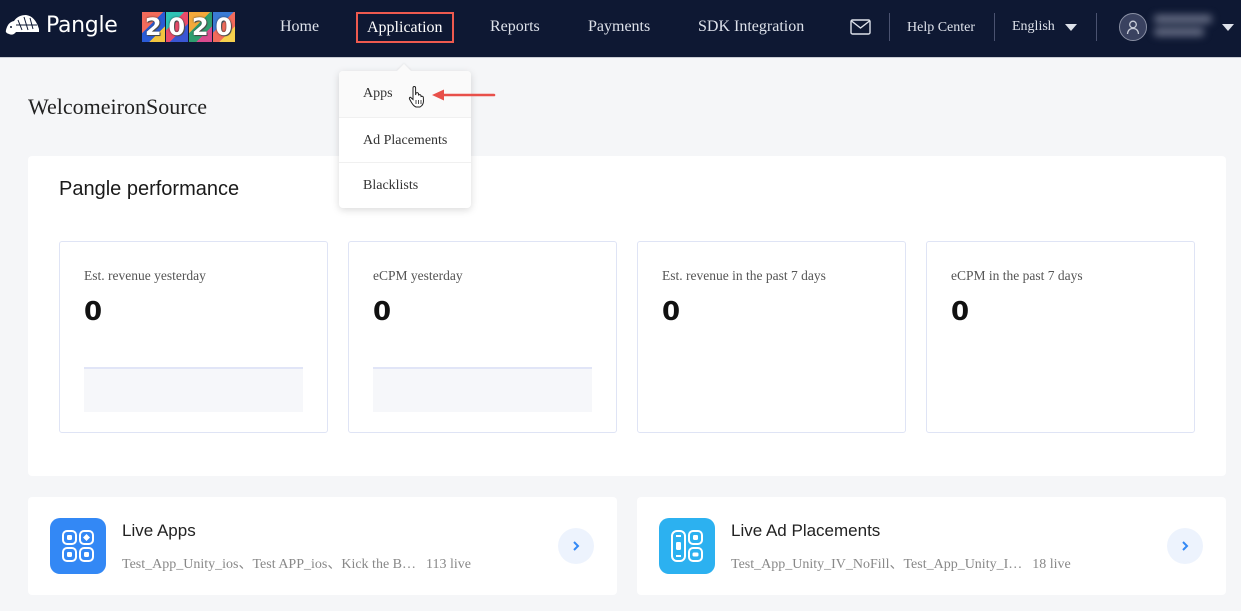  Describe the element at coordinates (78, 546) in the screenshot. I see `apps-grid-icon` at that location.